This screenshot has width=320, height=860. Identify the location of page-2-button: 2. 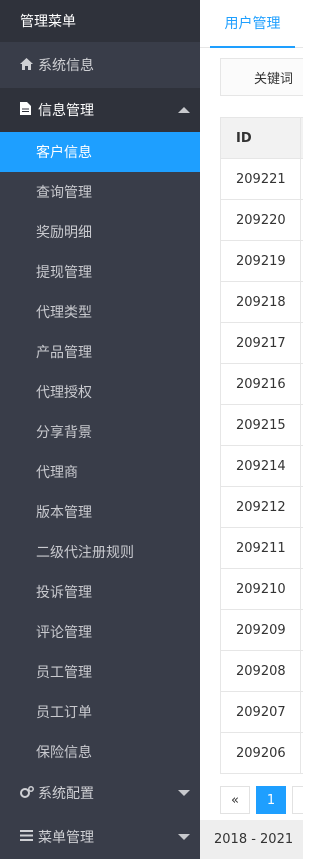
(297, 800).